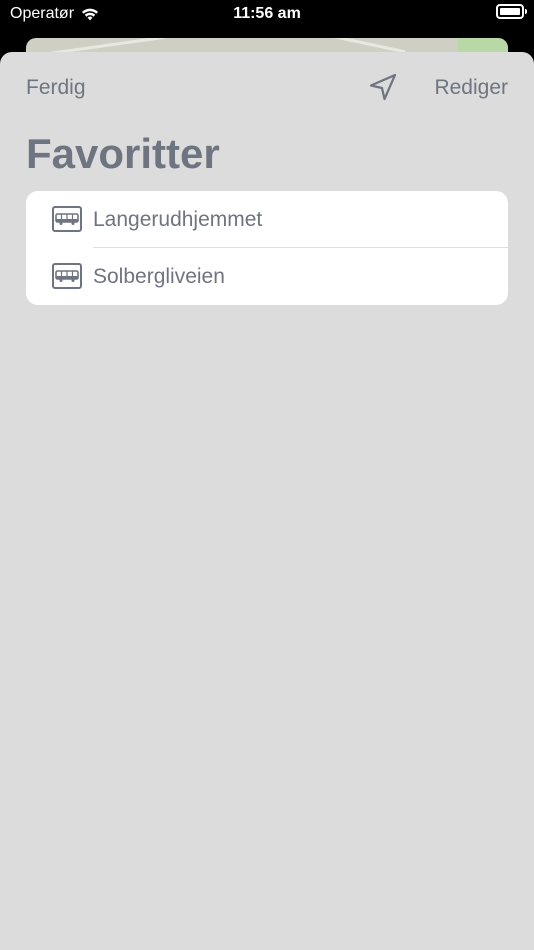 This screenshot has width=534, height=950. Describe the element at coordinates (123, 153) in the screenshot. I see `page-title: Favoritter` at that location.